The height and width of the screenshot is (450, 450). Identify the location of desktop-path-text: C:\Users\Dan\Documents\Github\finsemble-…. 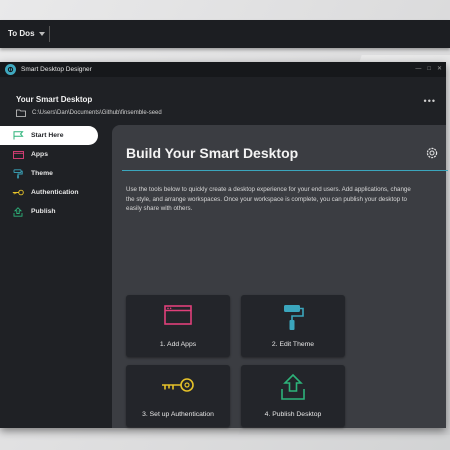
(97, 113).